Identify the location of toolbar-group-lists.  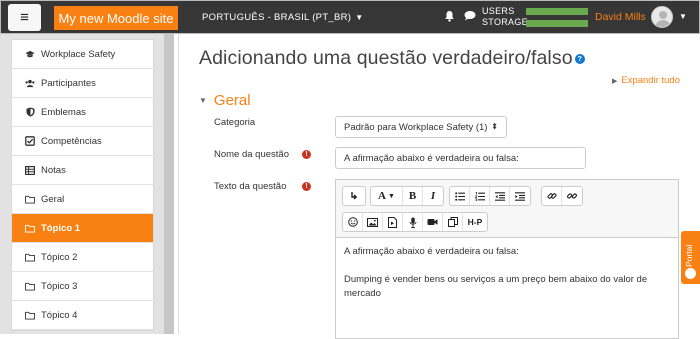
(490, 196).